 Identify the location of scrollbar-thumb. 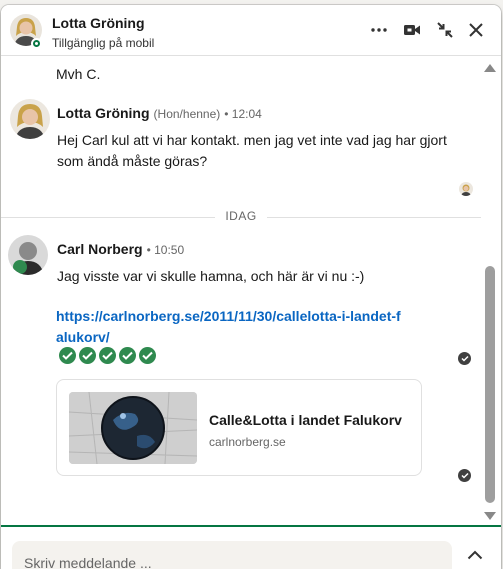
(490, 384).